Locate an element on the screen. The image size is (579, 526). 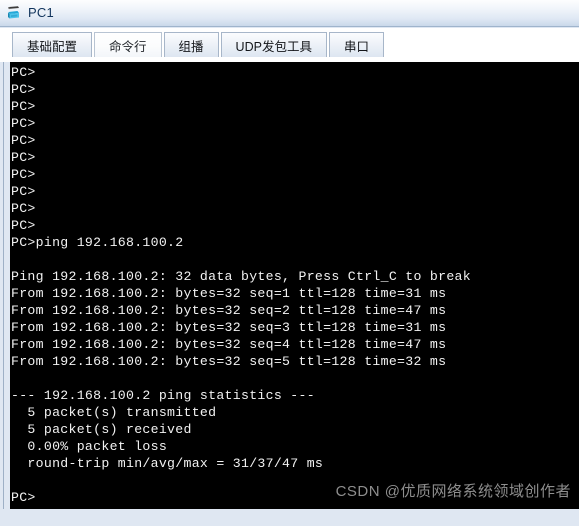
tab-command-line-label: 命令行 is located at coordinates (128, 46).